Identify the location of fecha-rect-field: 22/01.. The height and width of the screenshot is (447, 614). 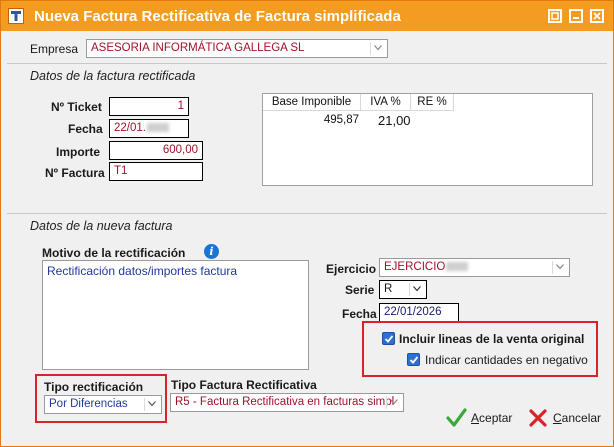
(149, 128).